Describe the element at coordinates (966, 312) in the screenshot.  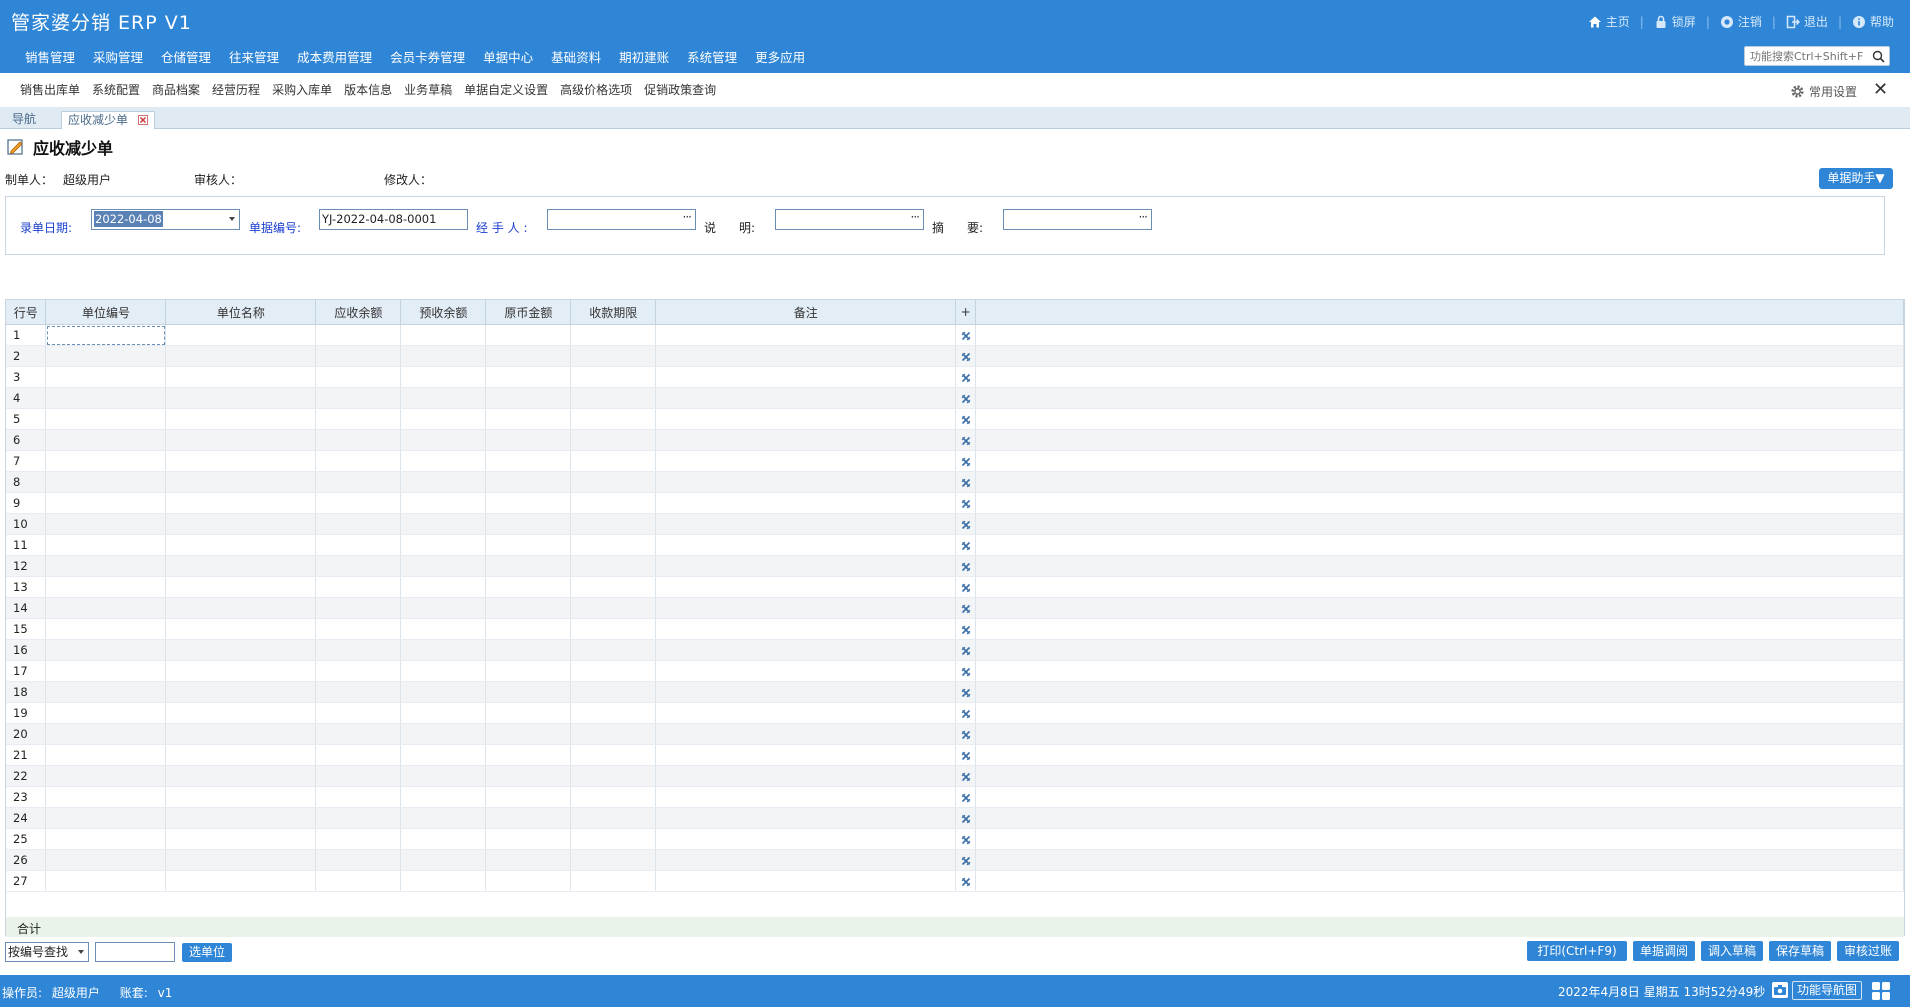
I see `add-column-button: +` at that location.